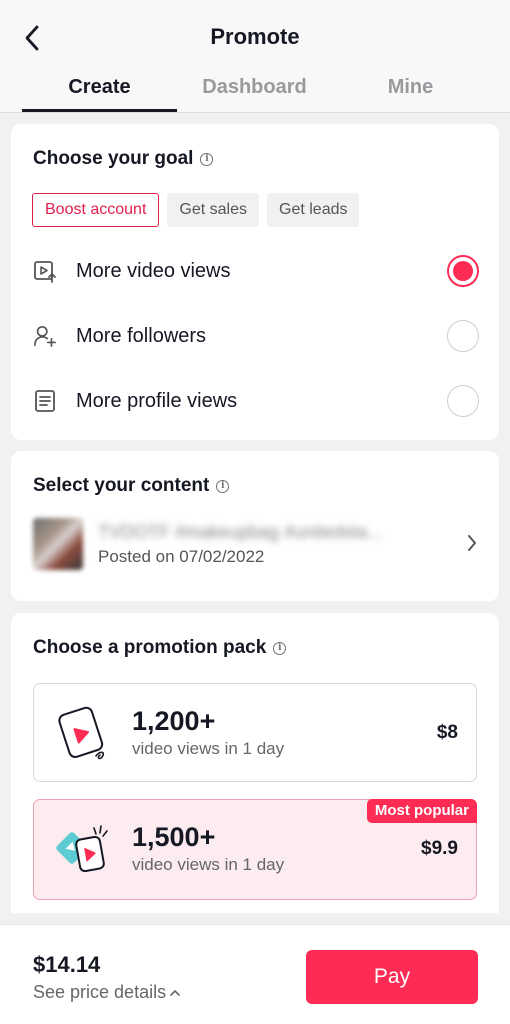  I want to click on content-section-header: Select your content i, so click(131, 486).